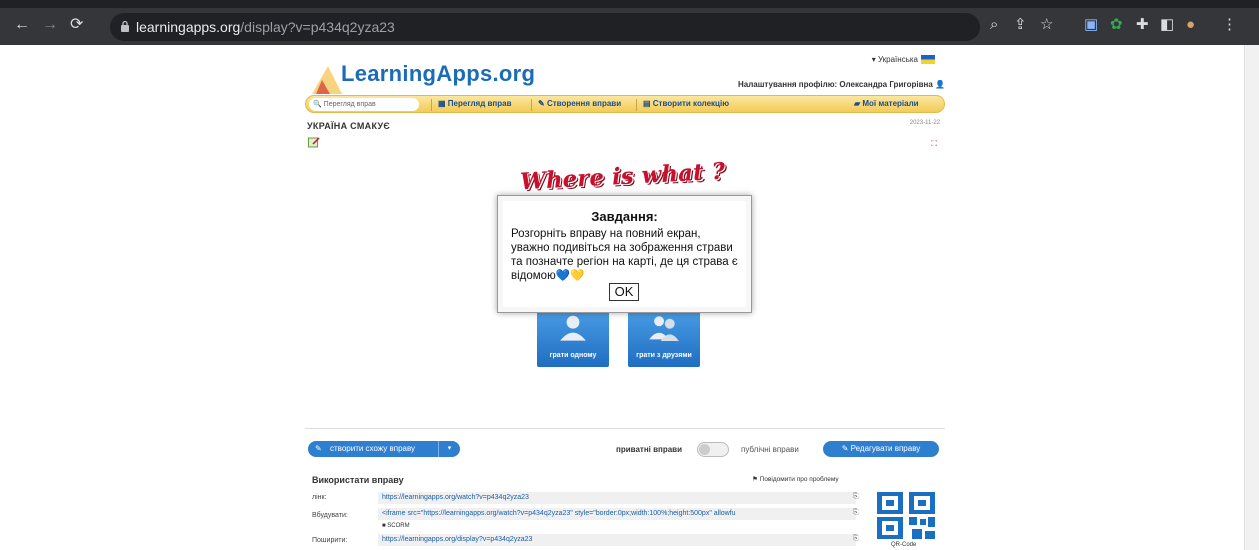 The width and height of the screenshot is (1259, 550). I want to click on visibility-toggle, so click(713, 449).